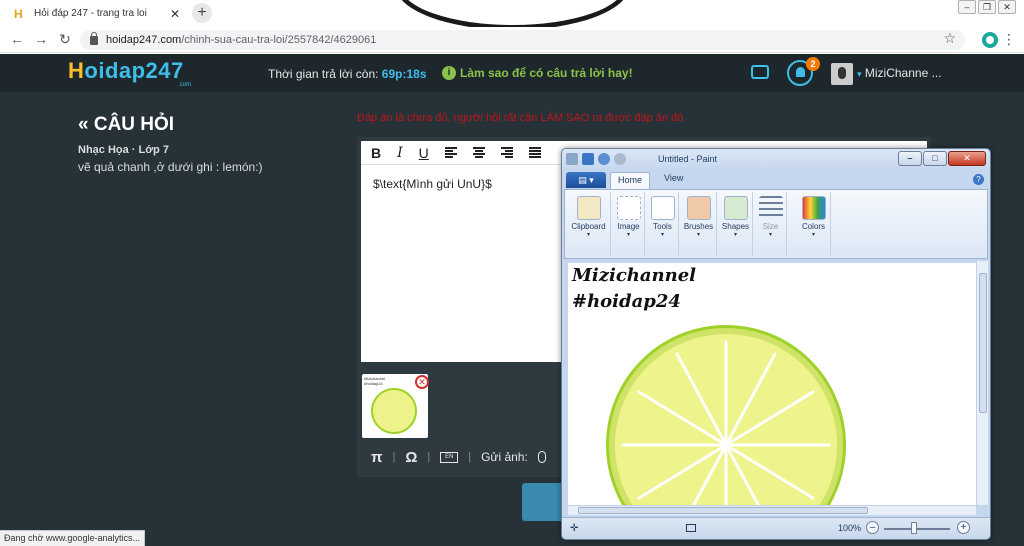 This screenshot has width=1024, height=546. Describe the element at coordinates (449, 73) in the screenshot. I see `info-icon: i` at that location.